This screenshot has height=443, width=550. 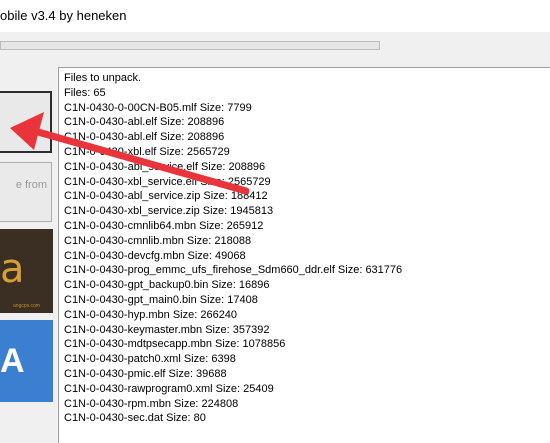 What do you see at coordinates (190, 45) in the screenshot?
I see `progress-bar` at bounding box center [190, 45].